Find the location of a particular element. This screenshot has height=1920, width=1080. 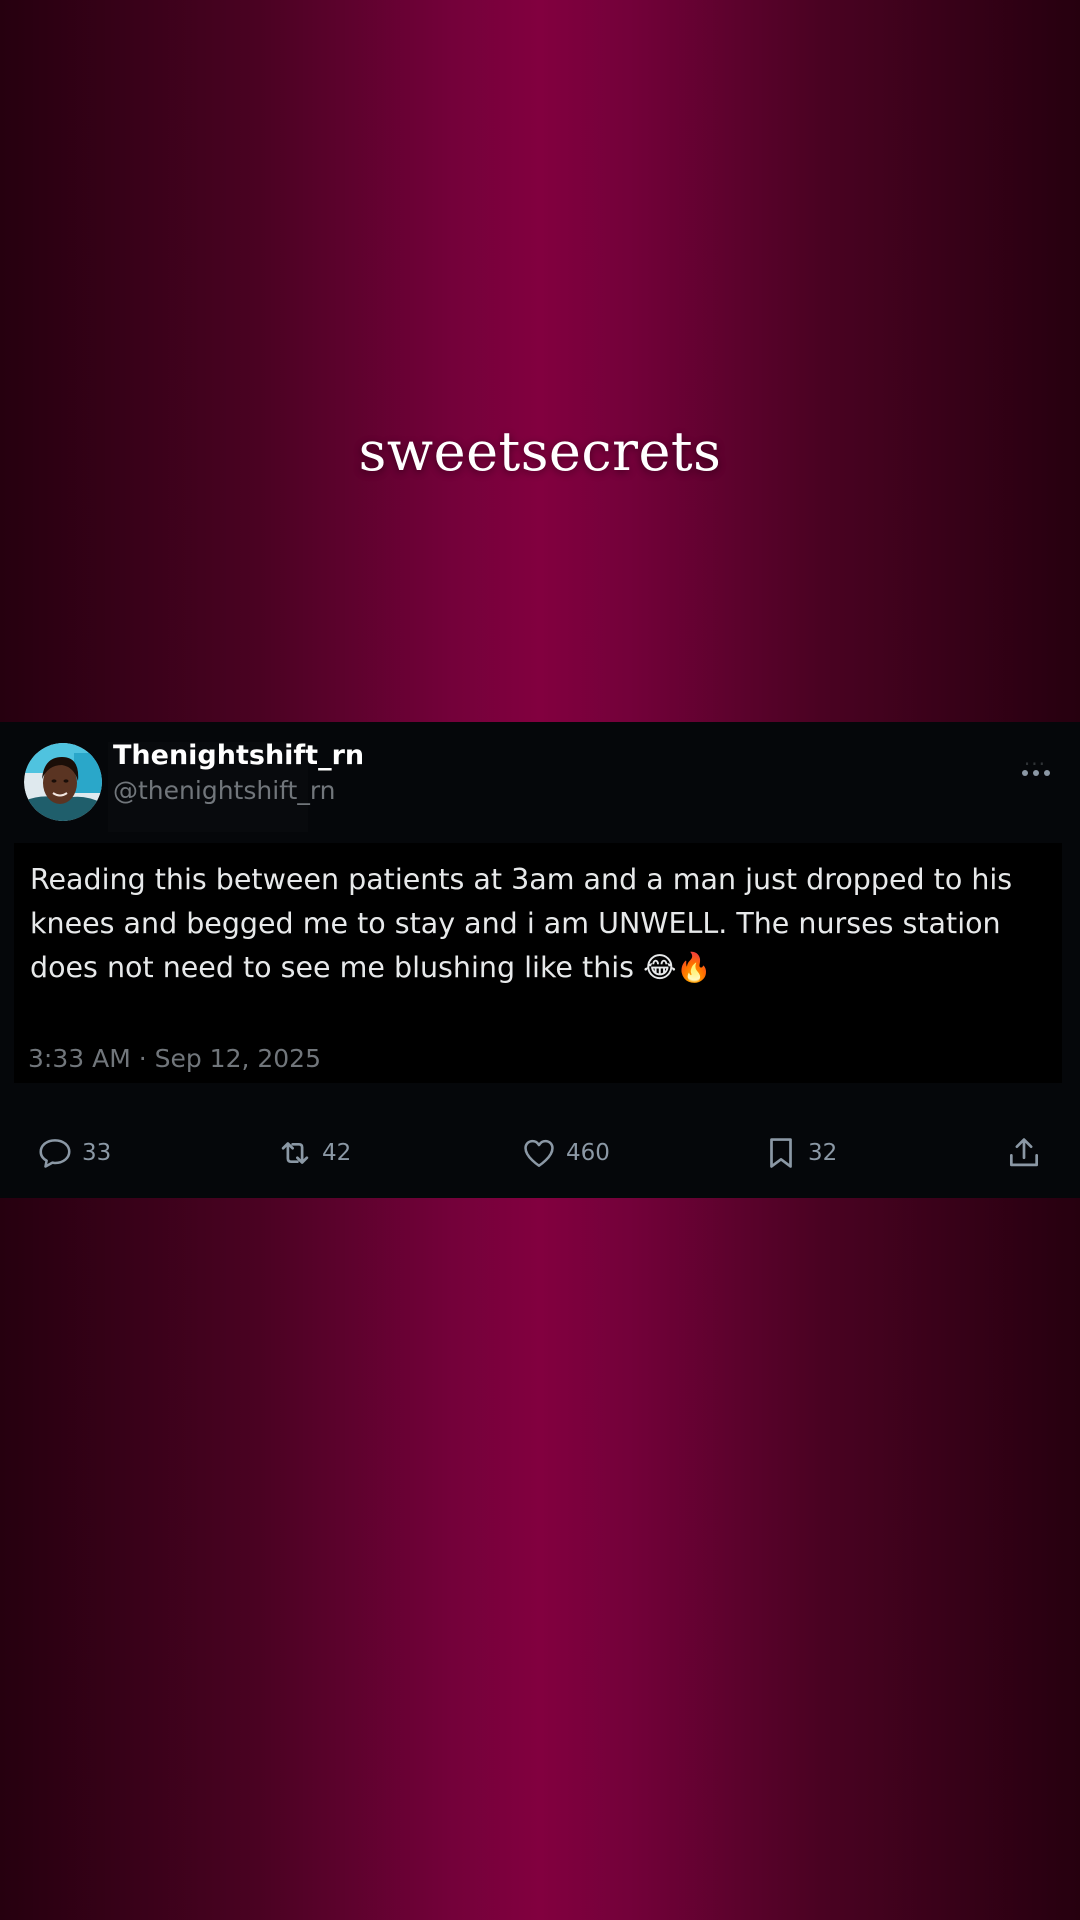

reply-count: 33 is located at coordinates (97, 1153).